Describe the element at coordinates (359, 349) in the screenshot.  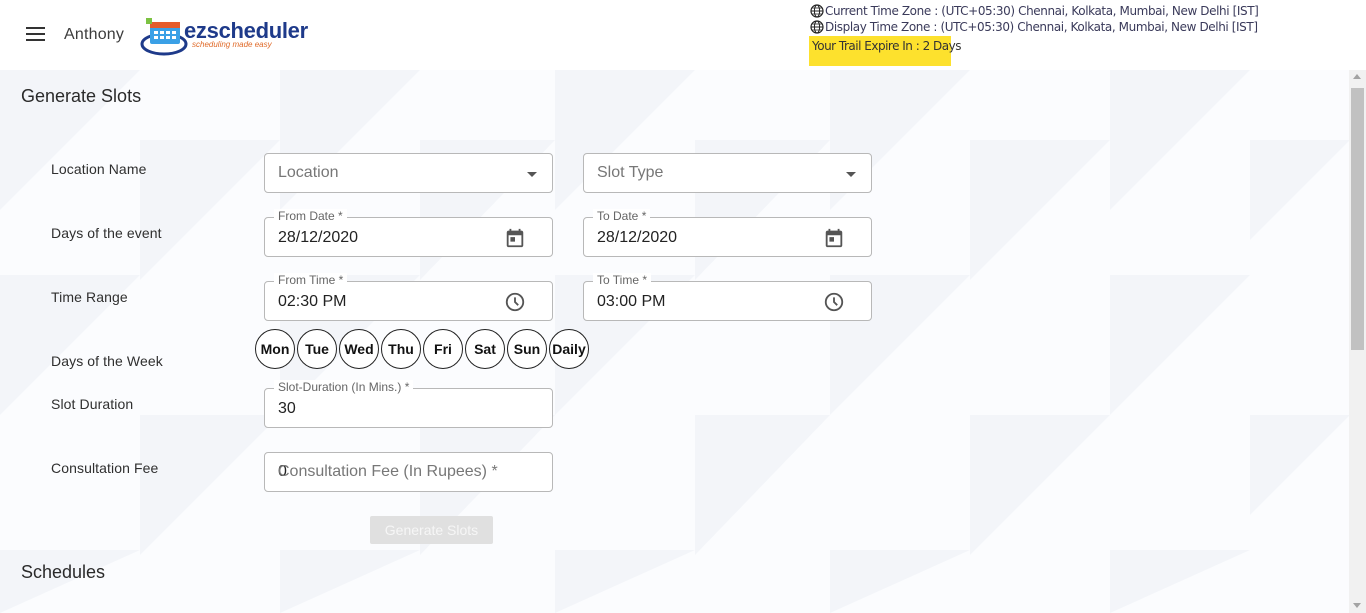
I see `day-button-wed: Wed` at that location.